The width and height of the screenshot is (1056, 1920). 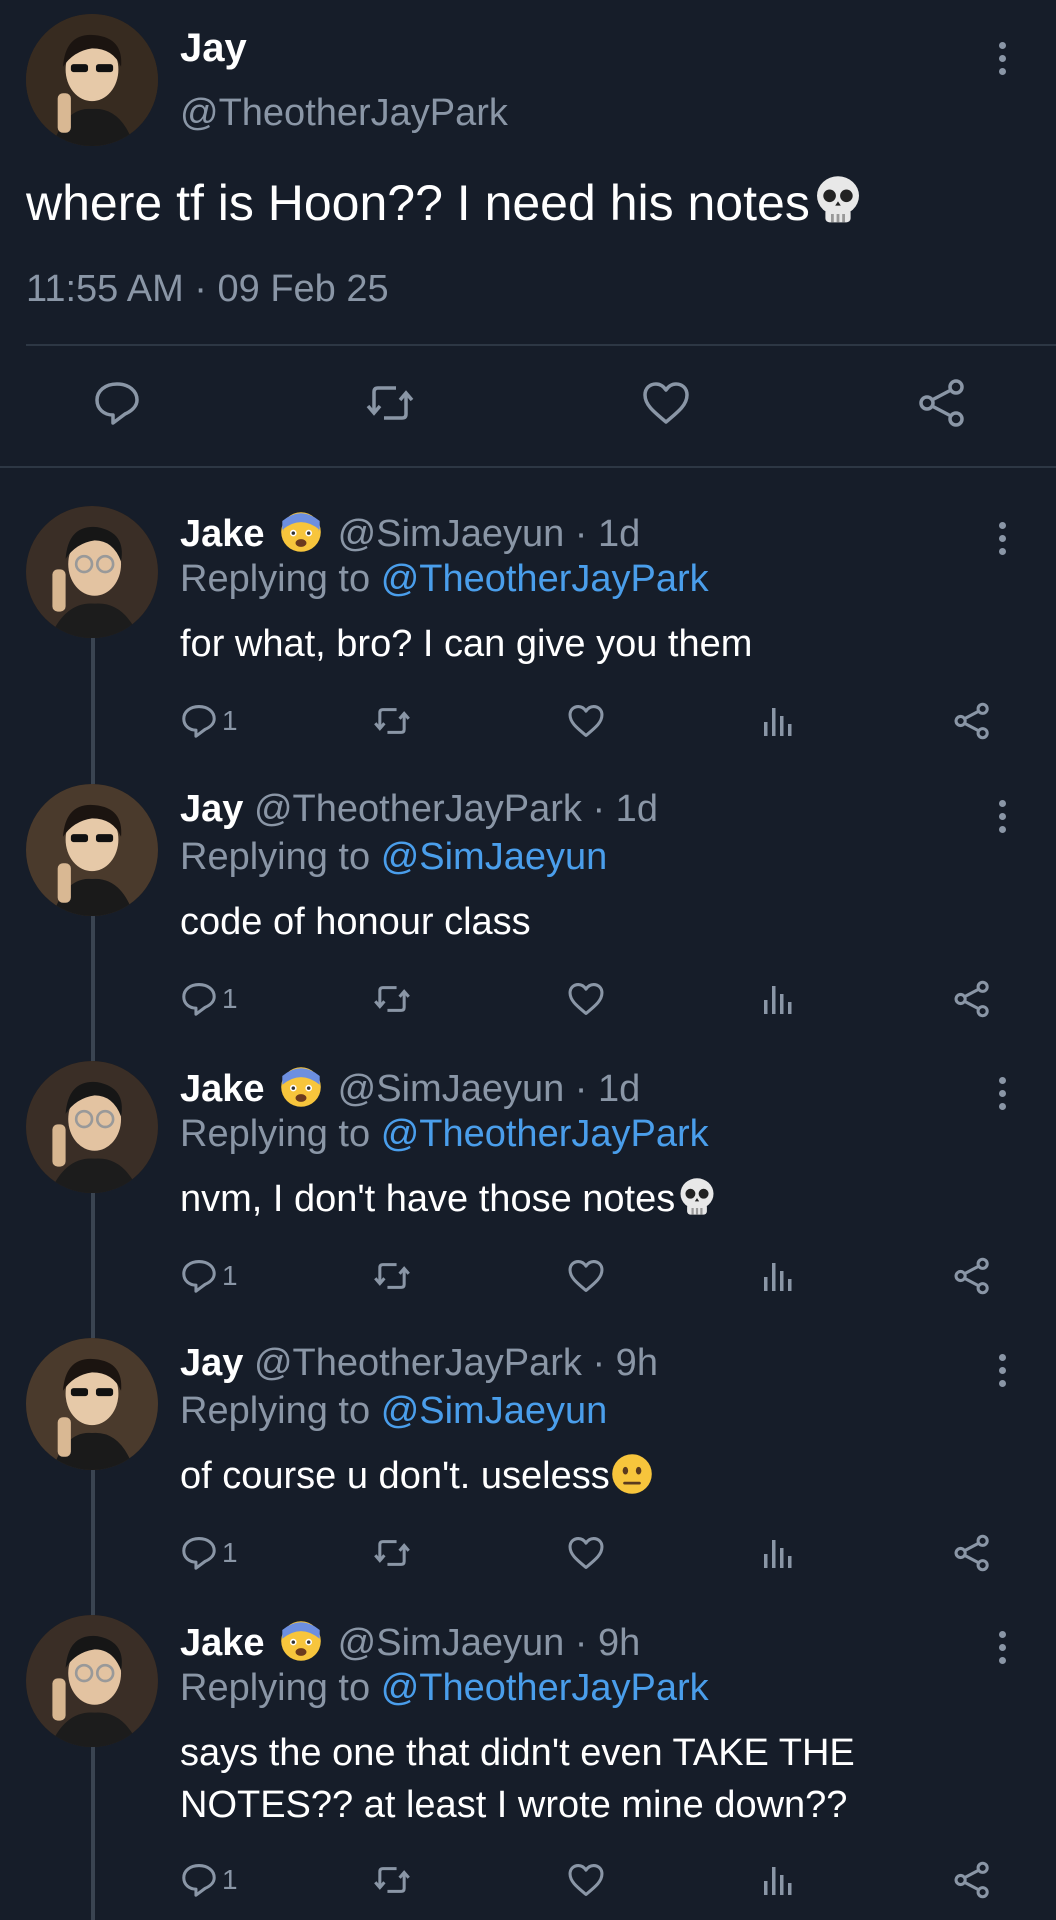 I want to click on replying-to: Replying to @TheotherJayPark, so click(x=444, y=1134).